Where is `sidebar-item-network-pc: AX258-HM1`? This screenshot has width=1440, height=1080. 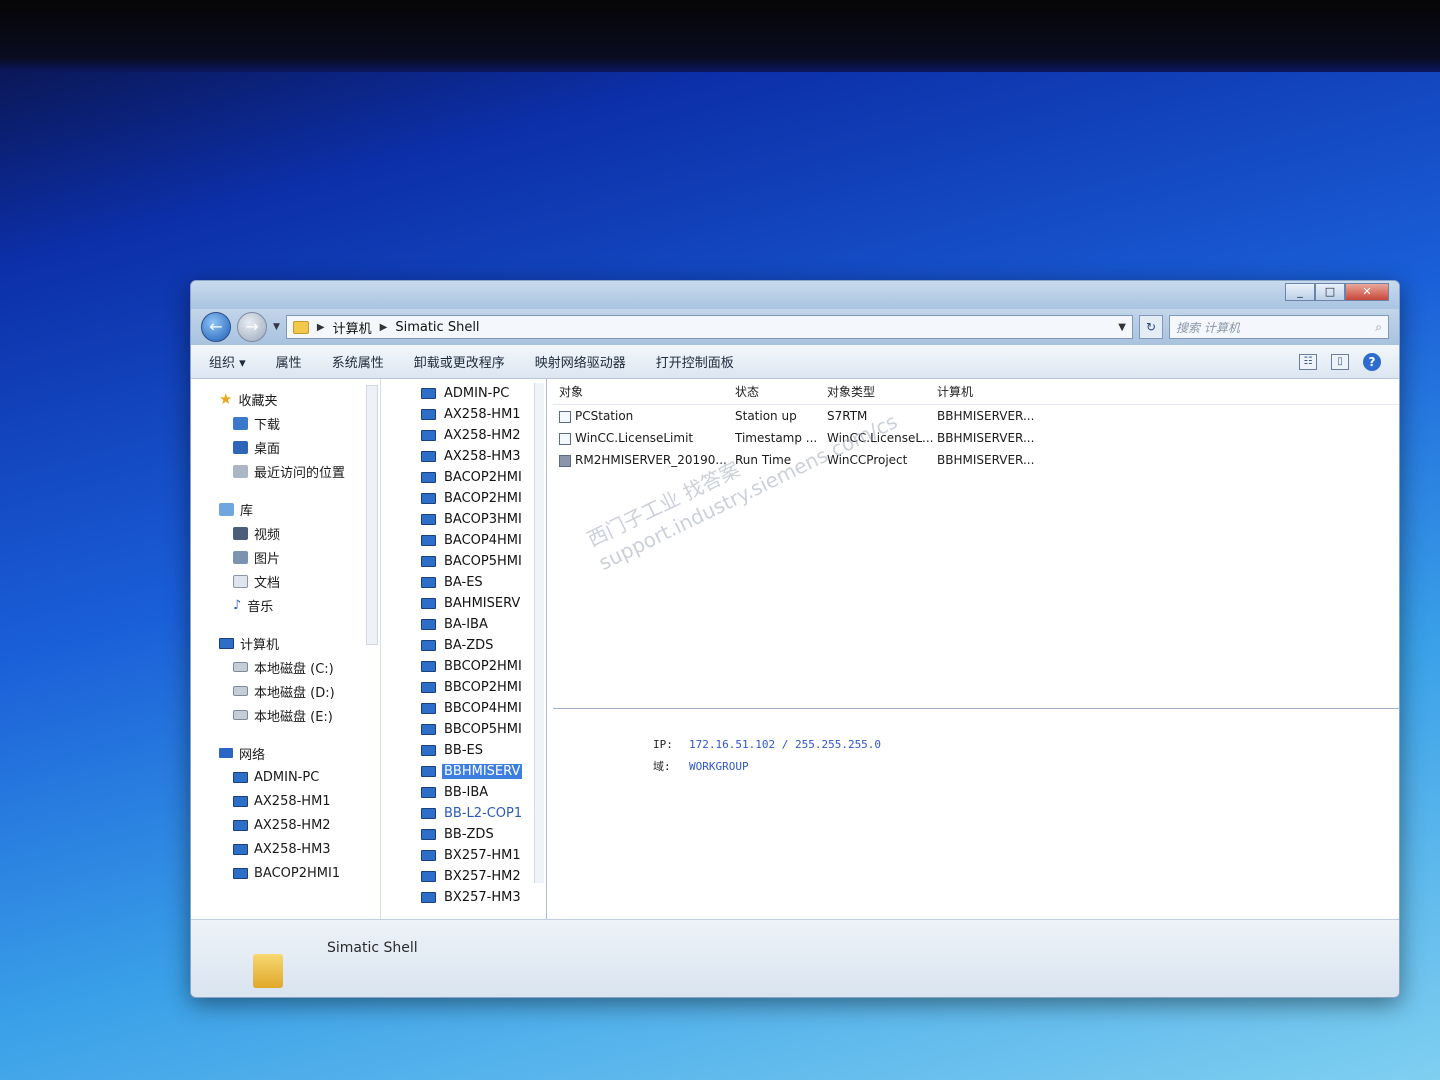
sidebar-item-network-pc: AX258-HM1 is located at coordinates (299, 801).